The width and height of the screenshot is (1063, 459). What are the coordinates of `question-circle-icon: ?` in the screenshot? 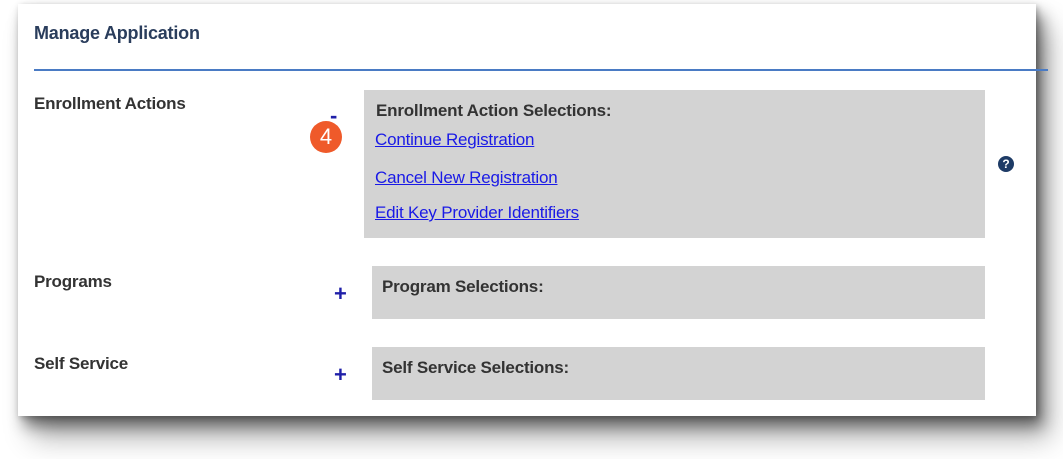 It's located at (1006, 164).